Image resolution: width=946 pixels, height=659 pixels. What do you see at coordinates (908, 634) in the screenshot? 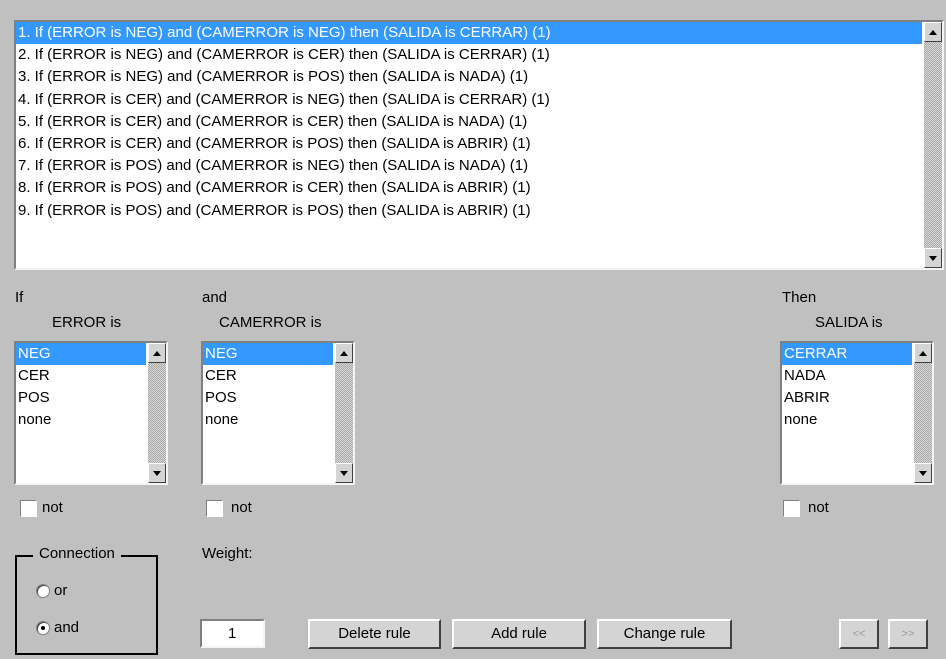
I see `next-button: >>` at bounding box center [908, 634].